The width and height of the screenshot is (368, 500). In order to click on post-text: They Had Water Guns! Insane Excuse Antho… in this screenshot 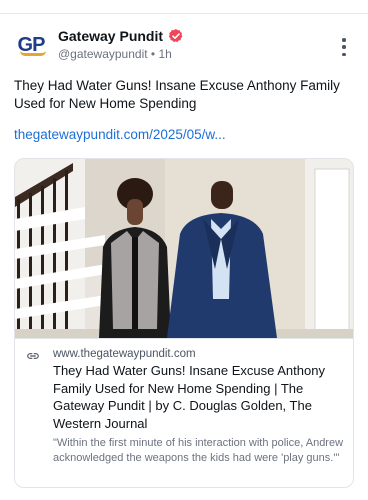, I will do `click(177, 94)`.